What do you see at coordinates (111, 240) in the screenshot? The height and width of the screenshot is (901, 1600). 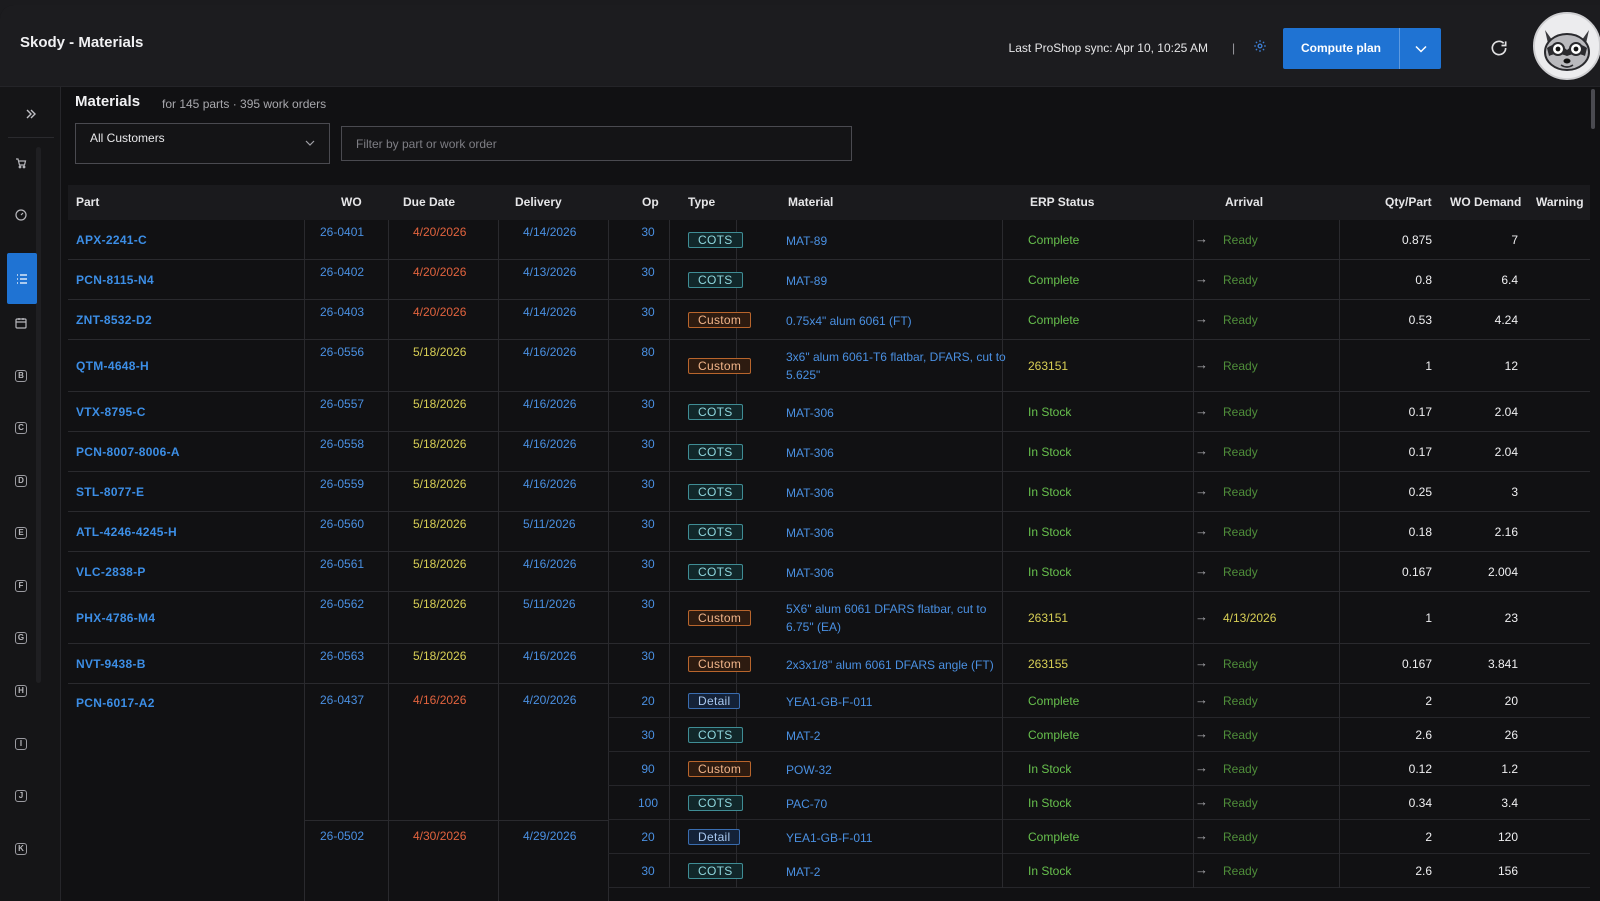 I see `part-link: APX-2241-C` at bounding box center [111, 240].